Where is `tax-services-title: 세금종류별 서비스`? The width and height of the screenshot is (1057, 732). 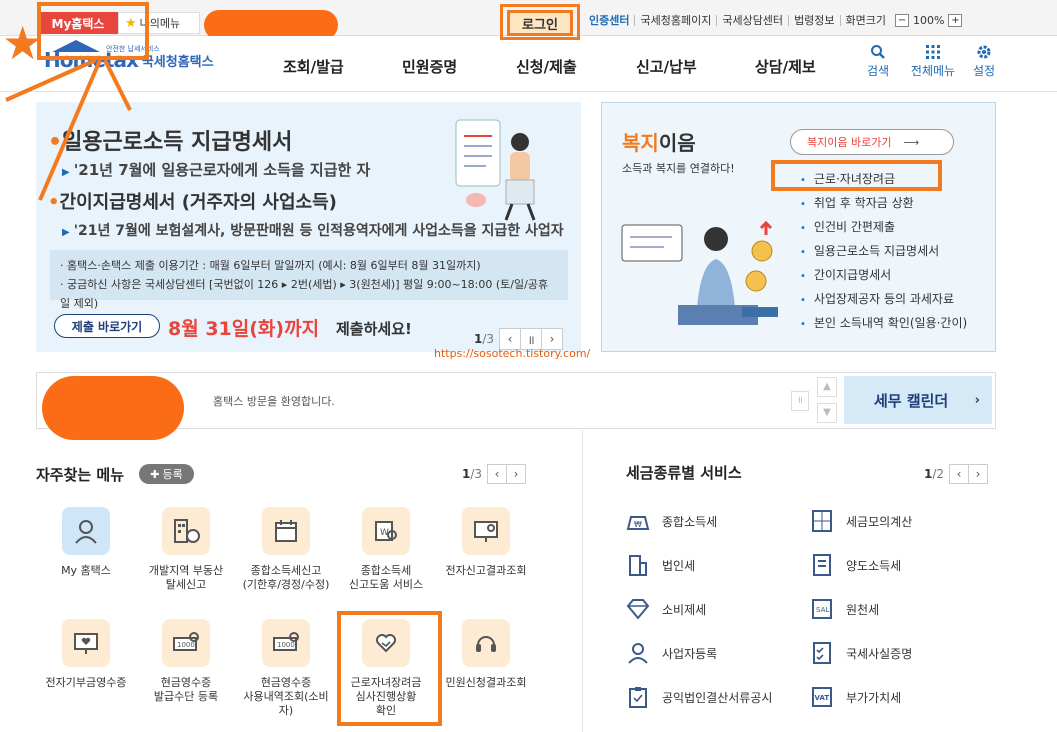 tax-services-title: 세금종류별 서비스 is located at coordinates (684, 473).